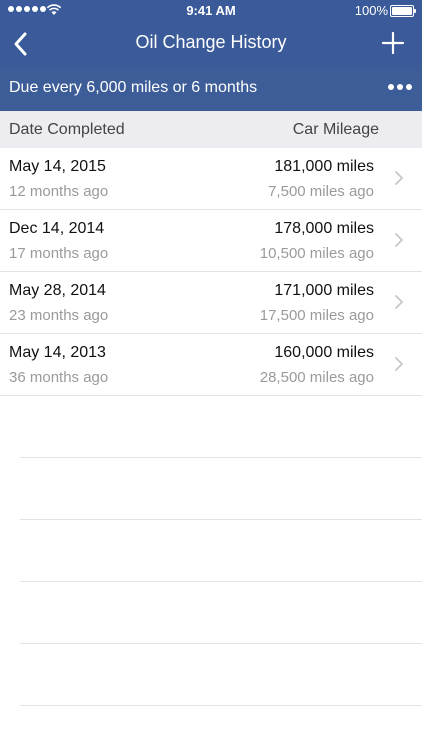  Describe the element at coordinates (324, 352) in the screenshot. I see `row-mileage: 160,000 miles` at that location.